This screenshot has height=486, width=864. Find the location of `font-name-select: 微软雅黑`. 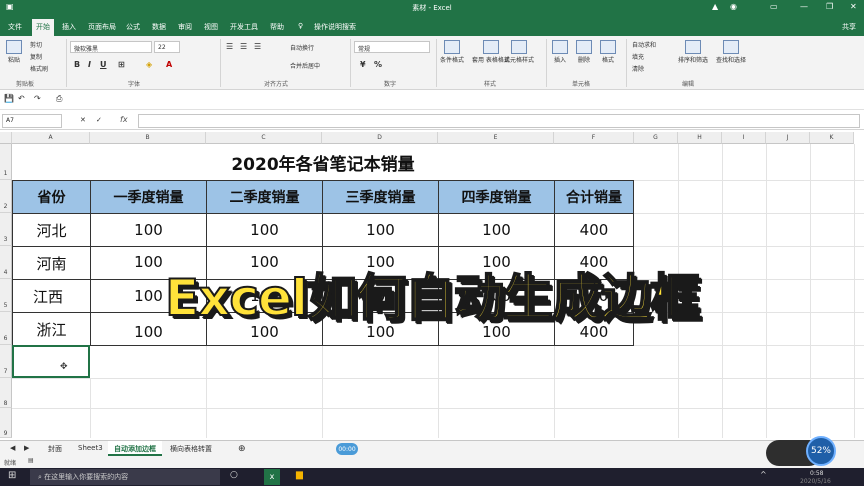

font-name-select: 微软雅黑 is located at coordinates (111, 47).